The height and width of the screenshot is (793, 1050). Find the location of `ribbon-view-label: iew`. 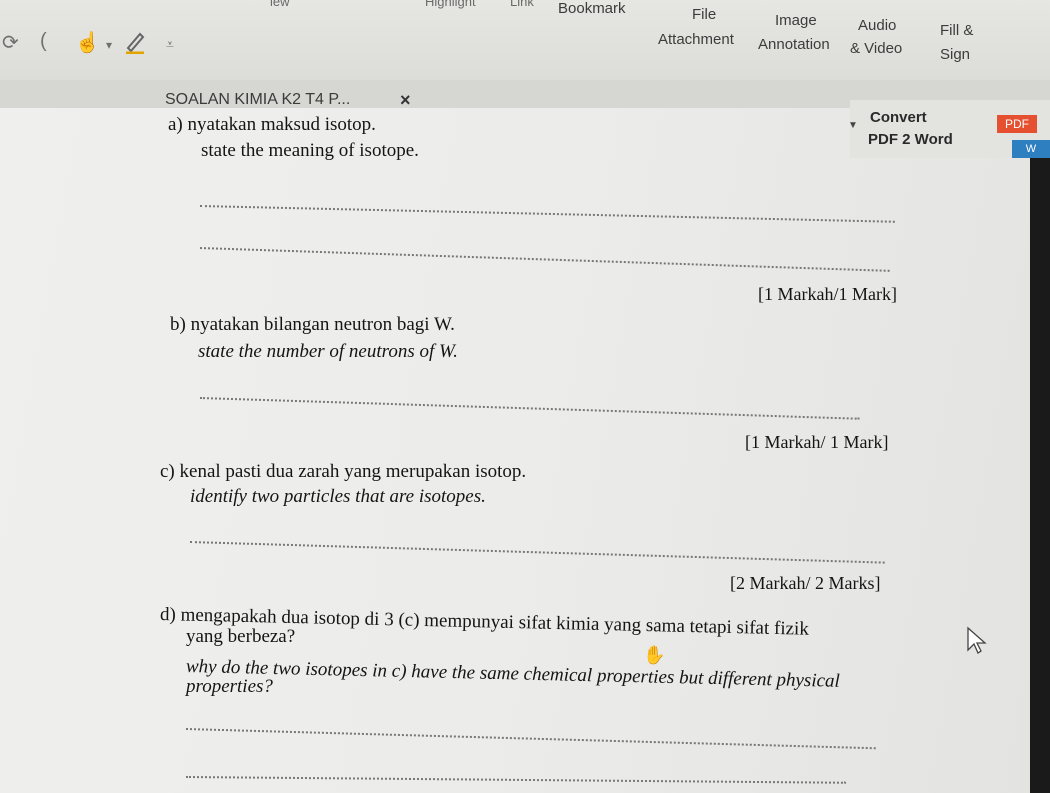

ribbon-view-label: iew is located at coordinates (280, 4).